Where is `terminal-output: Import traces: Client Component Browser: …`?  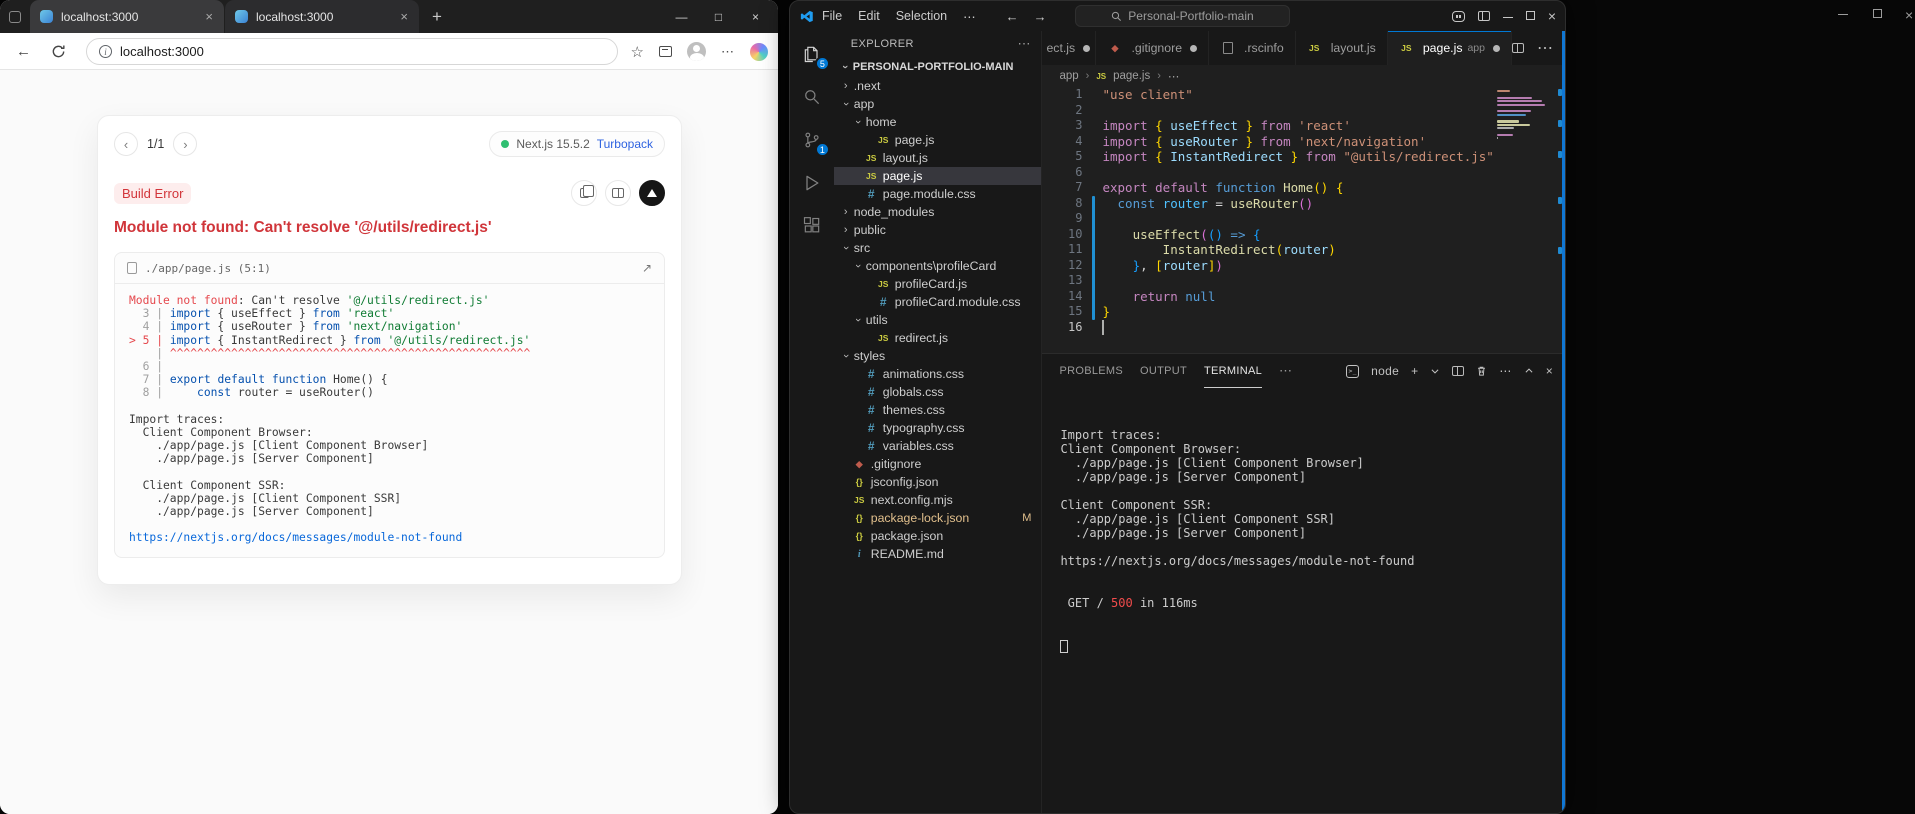
terminal-output: Import traces: Client Component Browser: … is located at coordinates (1237, 540).